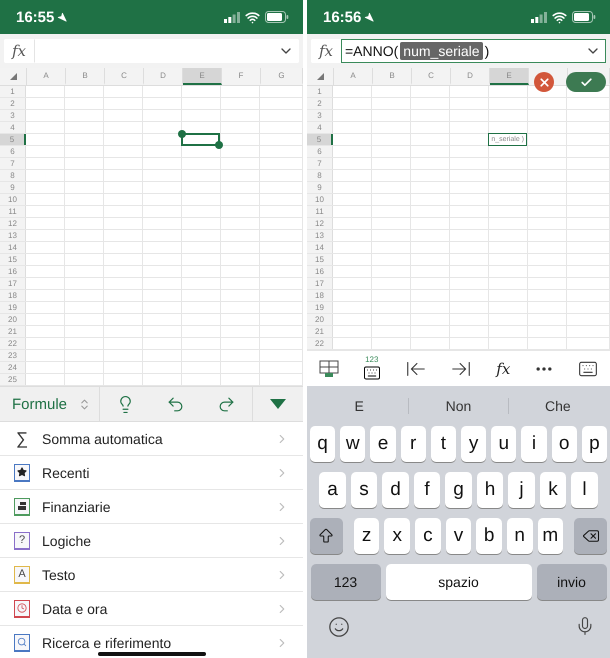 This screenshot has height=658, width=610. Describe the element at coordinates (595, 444) in the screenshot. I see `letter-key: p` at that location.